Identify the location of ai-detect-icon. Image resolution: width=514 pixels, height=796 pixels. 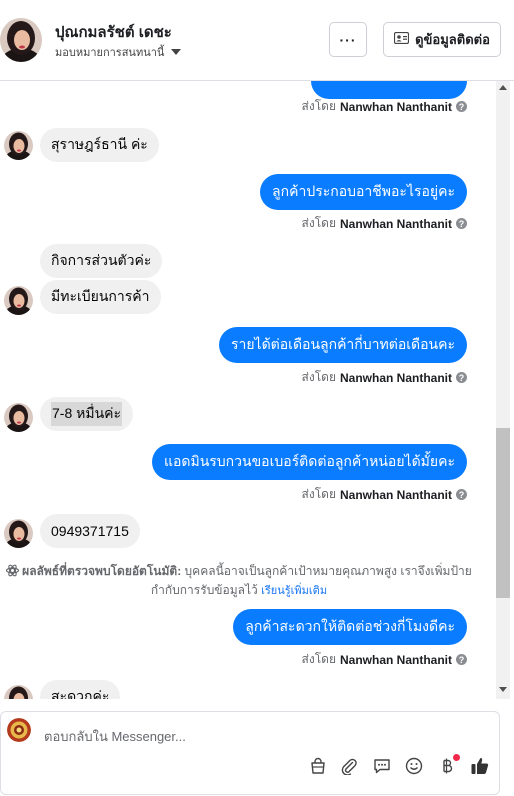
(13, 573).